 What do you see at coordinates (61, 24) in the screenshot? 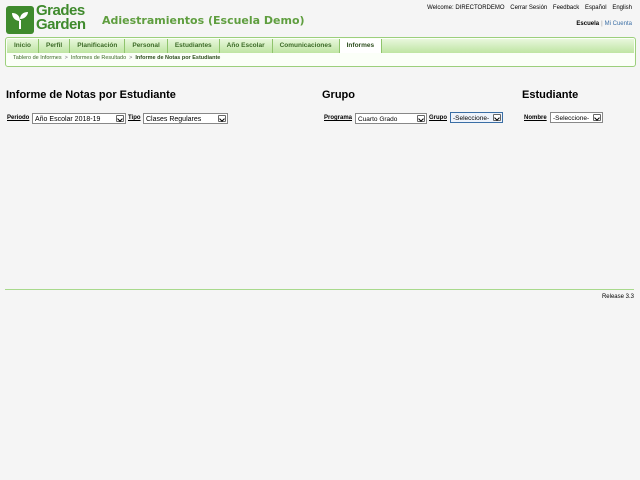
I see `logo-line-2: Garden` at bounding box center [61, 24].